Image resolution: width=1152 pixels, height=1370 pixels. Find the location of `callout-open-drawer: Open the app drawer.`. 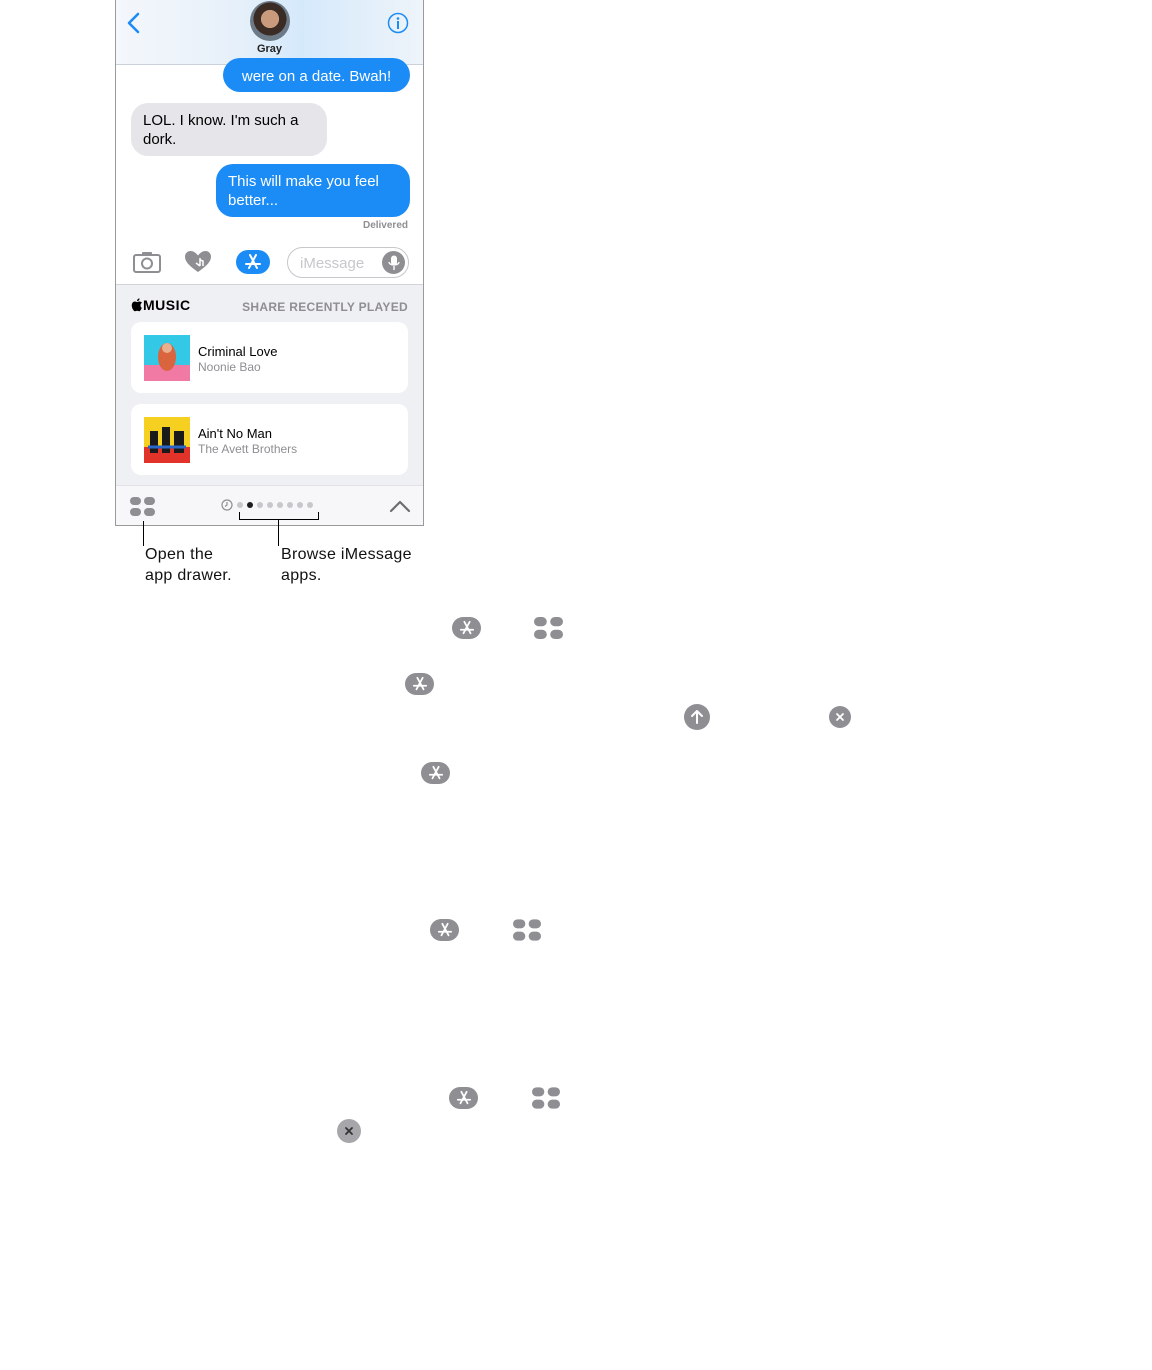

callout-open-drawer: Open the app drawer. is located at coordinates (188, 565).